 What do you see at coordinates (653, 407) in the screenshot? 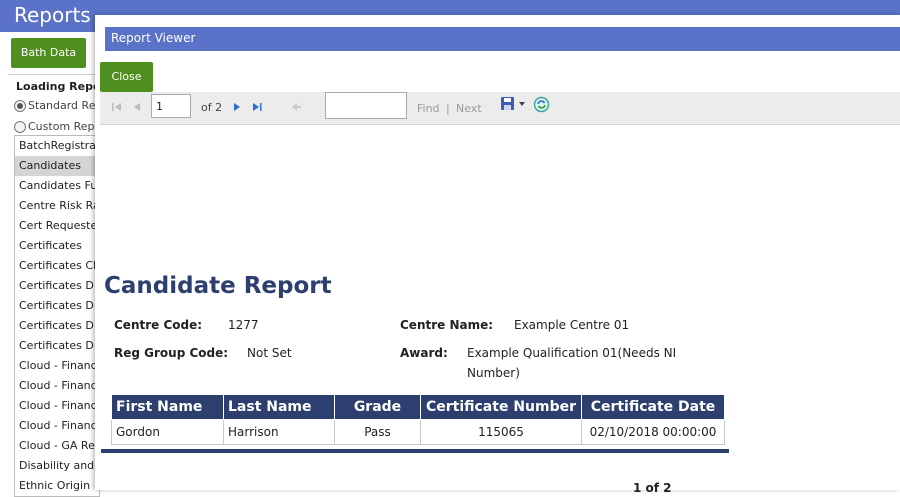
I see `column-header-certificate-date: Certificate Date` at bounding box center [653, 407].